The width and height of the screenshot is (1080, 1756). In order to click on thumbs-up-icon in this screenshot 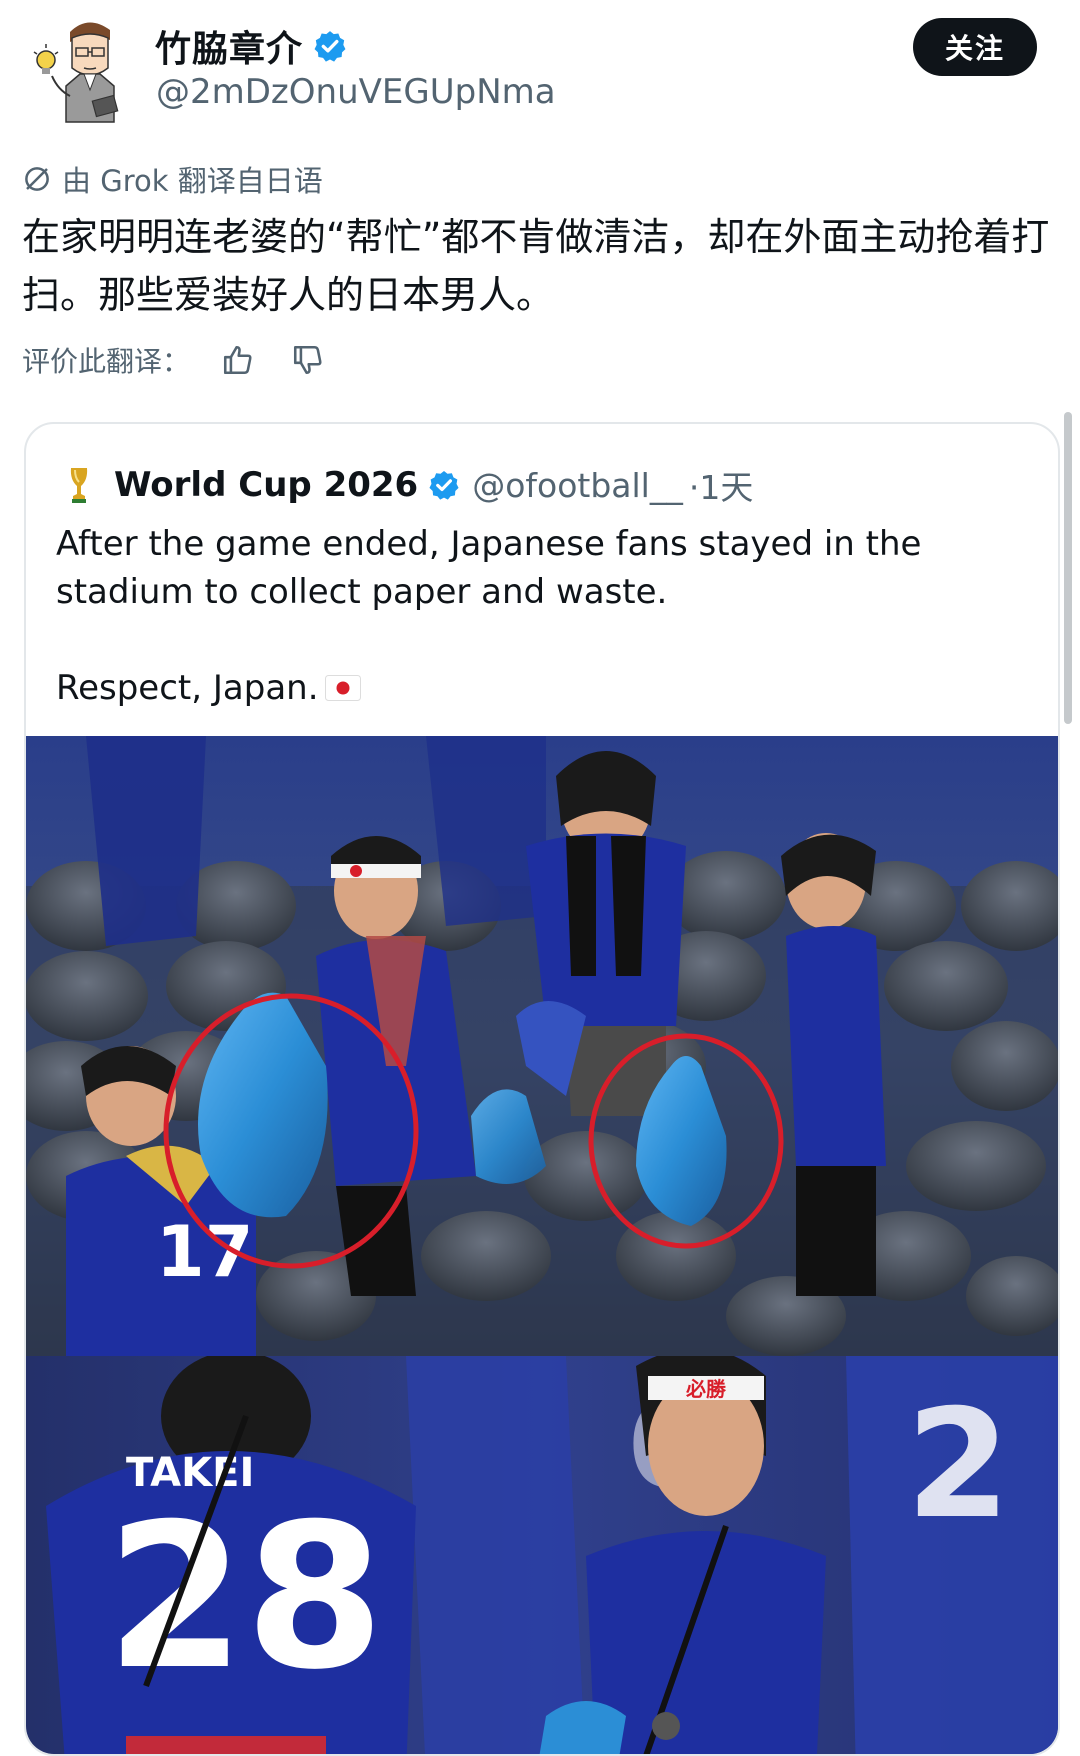, I will do `click(238, 360)`.